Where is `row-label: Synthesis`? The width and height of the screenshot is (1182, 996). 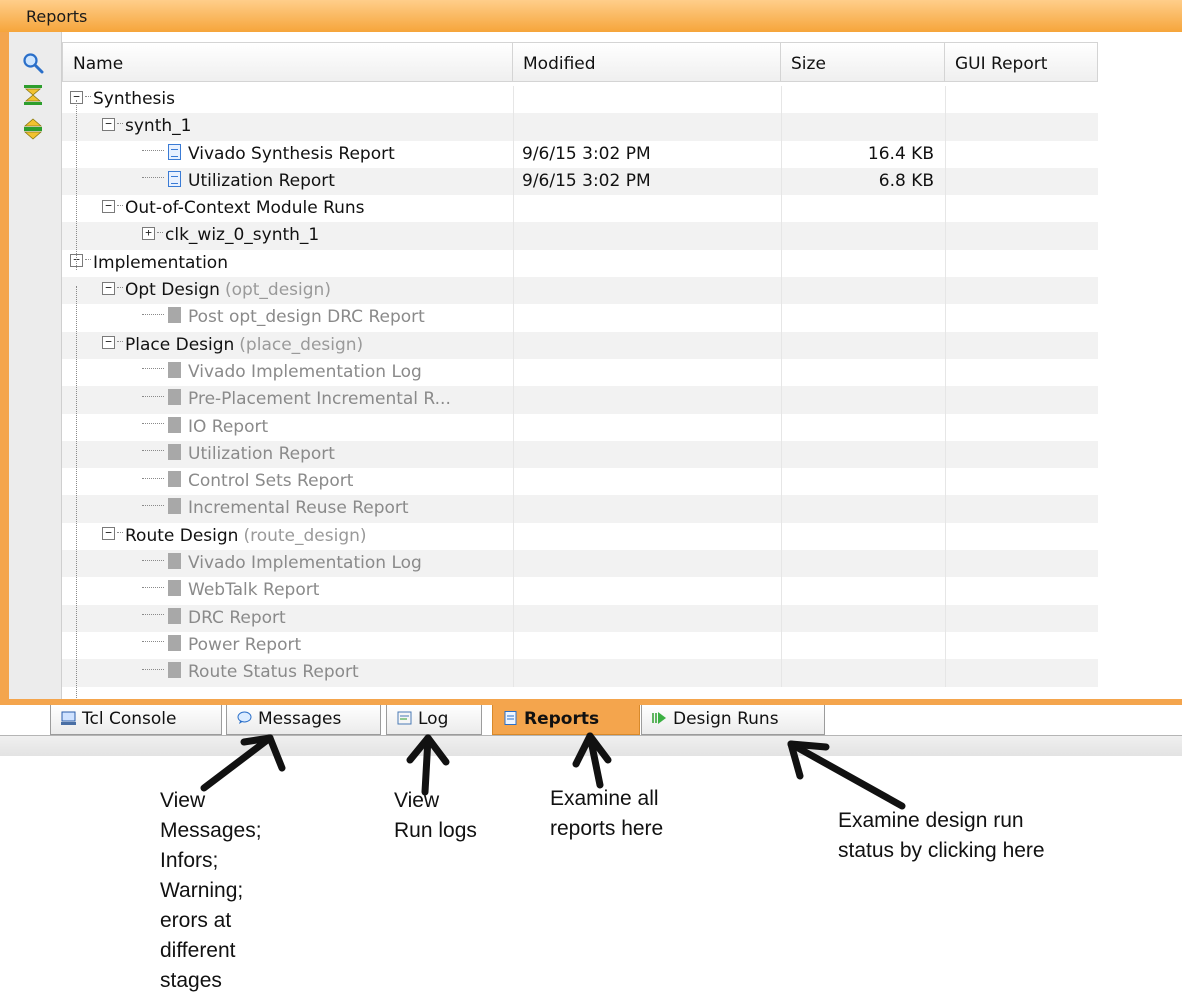
row-label: Synthesis is located at coordinates (134, 99).